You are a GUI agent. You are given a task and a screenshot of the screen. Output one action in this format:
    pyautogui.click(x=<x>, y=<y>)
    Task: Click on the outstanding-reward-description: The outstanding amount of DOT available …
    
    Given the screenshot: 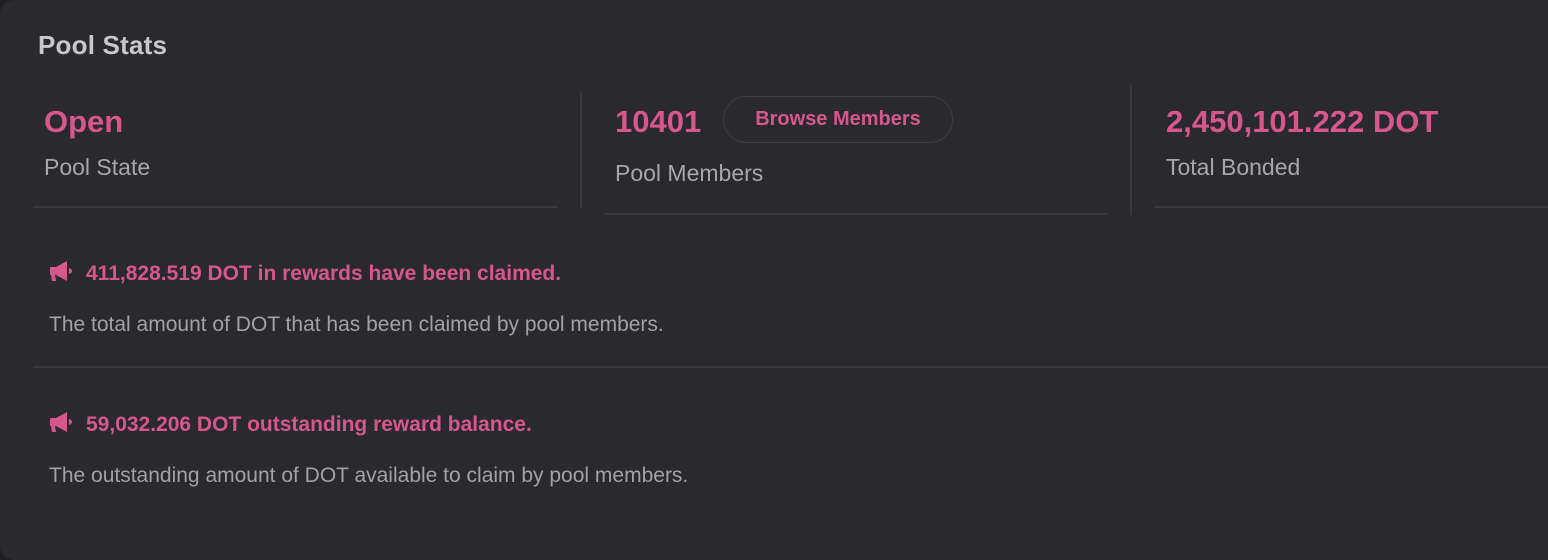 What is the action you would take?
    pyautogui.click(x=369, y=475)
    